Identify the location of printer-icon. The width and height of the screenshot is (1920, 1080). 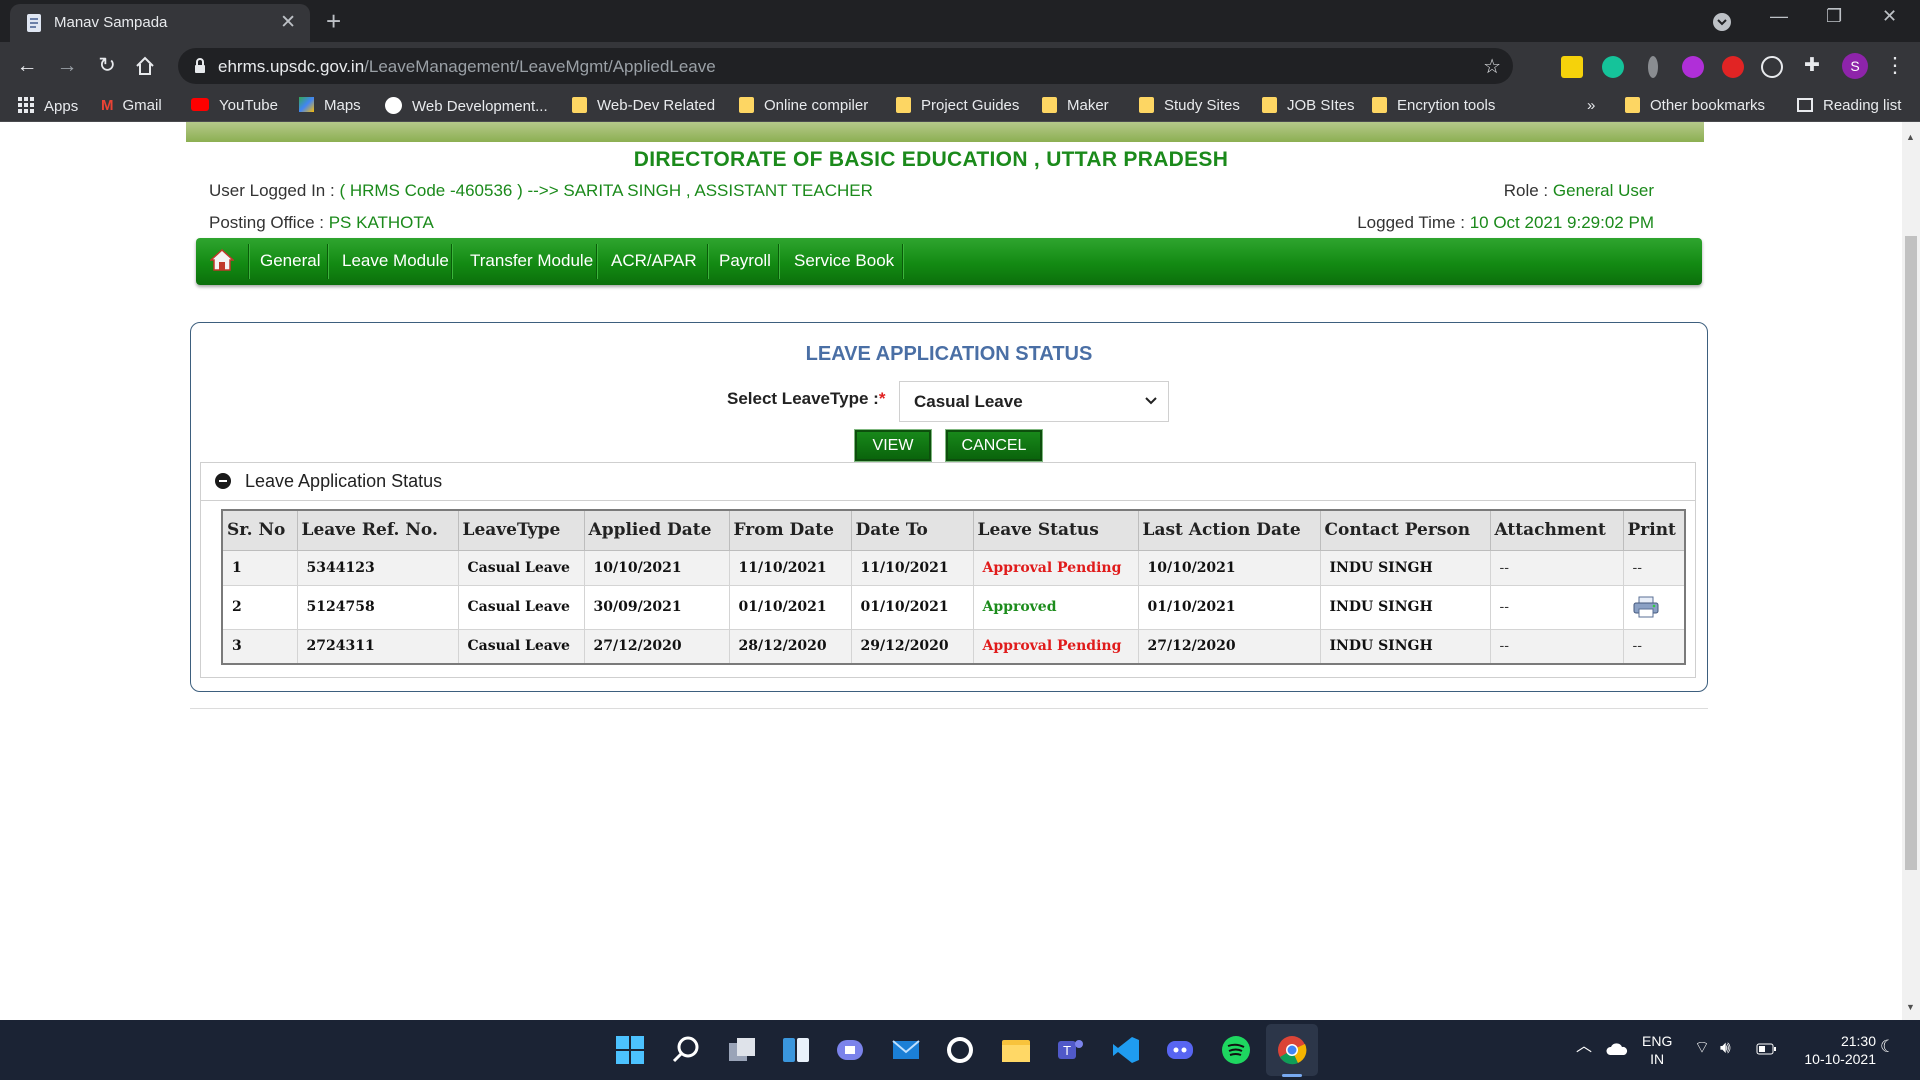
(1646, 607).